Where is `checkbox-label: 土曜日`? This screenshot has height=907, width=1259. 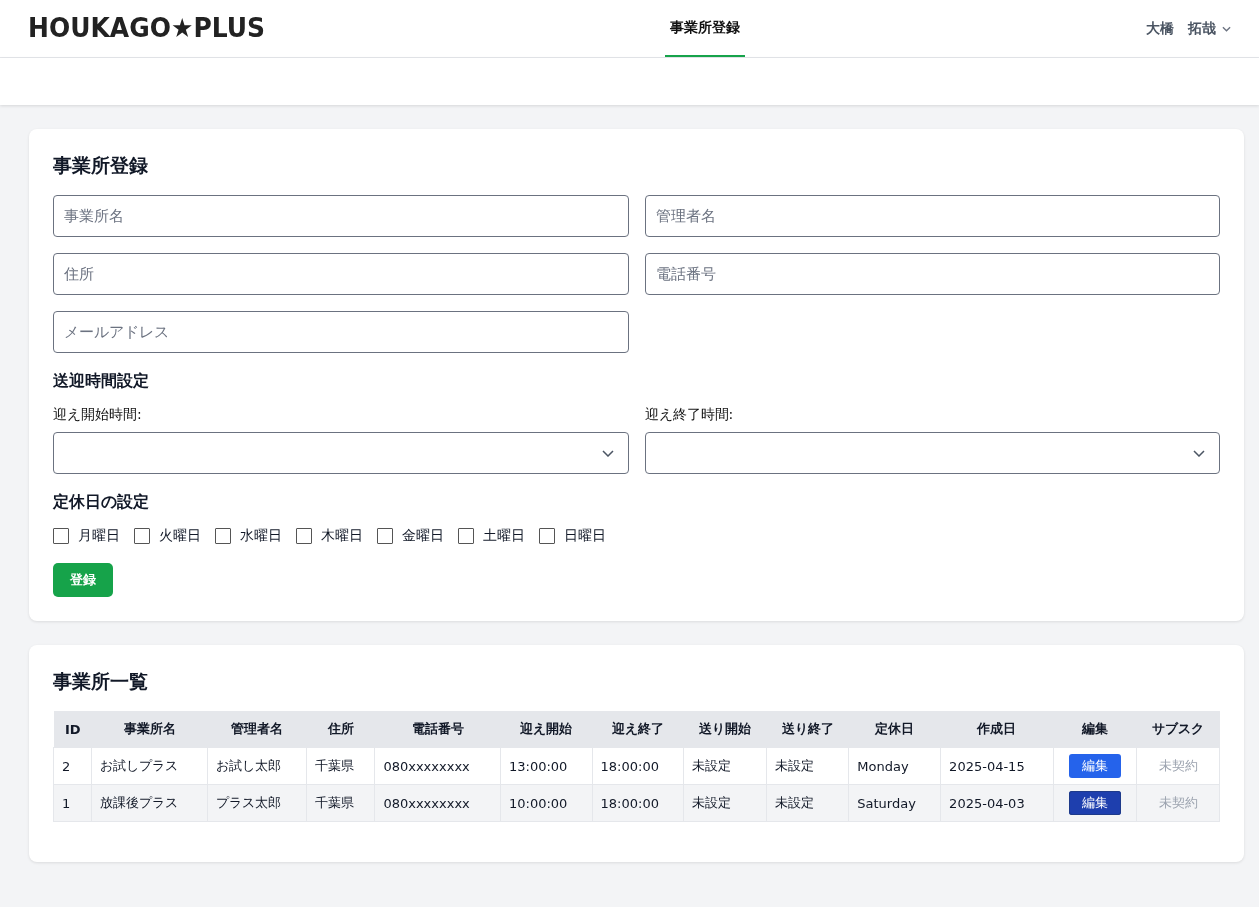 checkbox-label: 土曜日 is located at coordinates (504, 536).